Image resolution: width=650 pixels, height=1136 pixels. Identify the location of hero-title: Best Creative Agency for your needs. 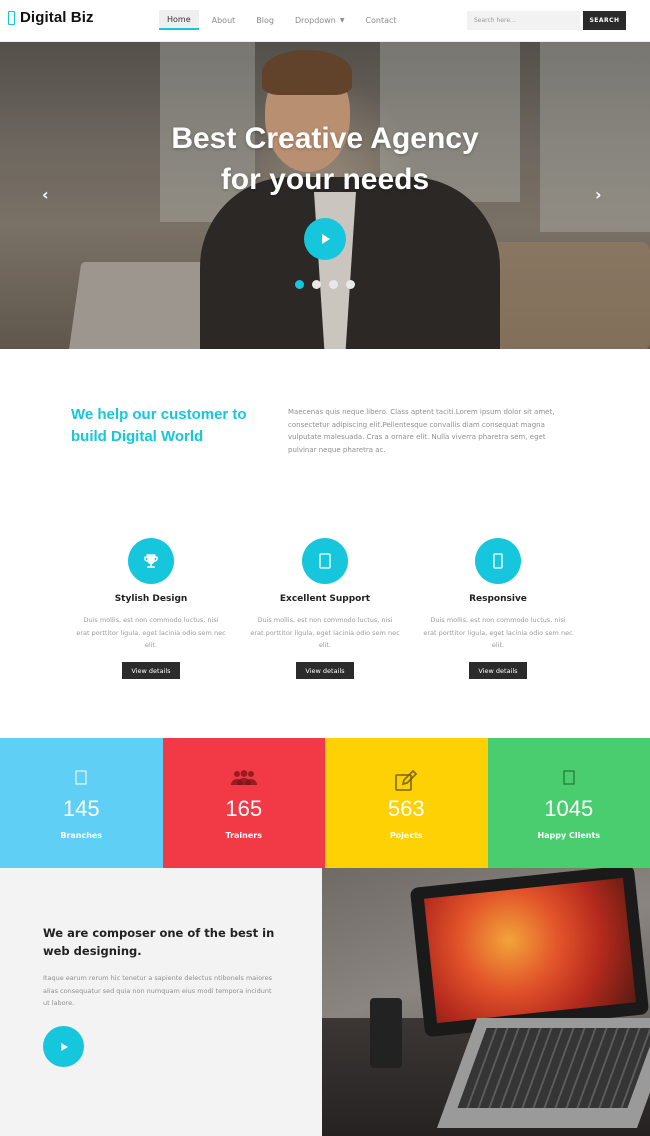
(325, 159).